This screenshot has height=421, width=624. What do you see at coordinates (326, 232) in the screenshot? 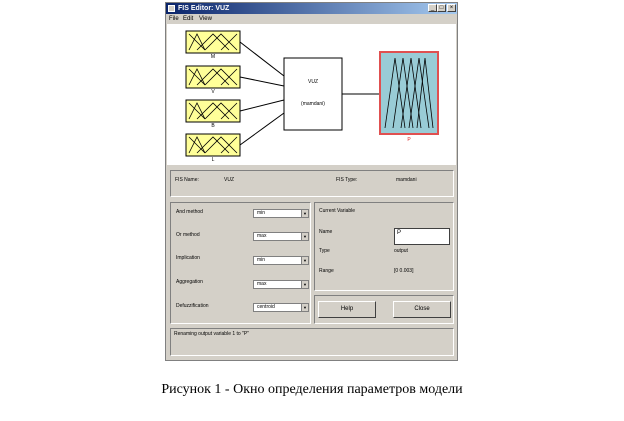
I see `name-label: Name` at bounding box center [326, 232].